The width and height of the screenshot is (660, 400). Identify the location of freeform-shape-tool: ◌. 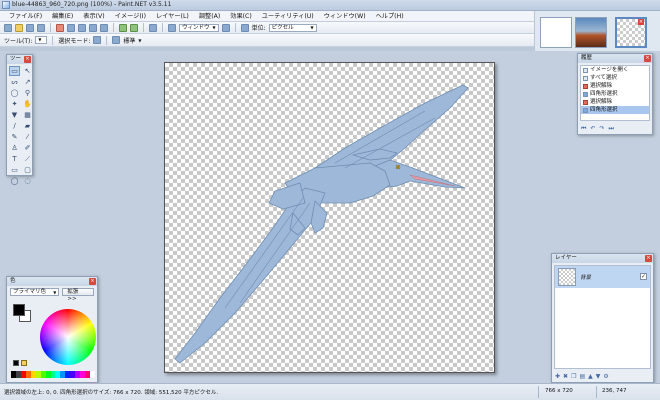
(27, 181).